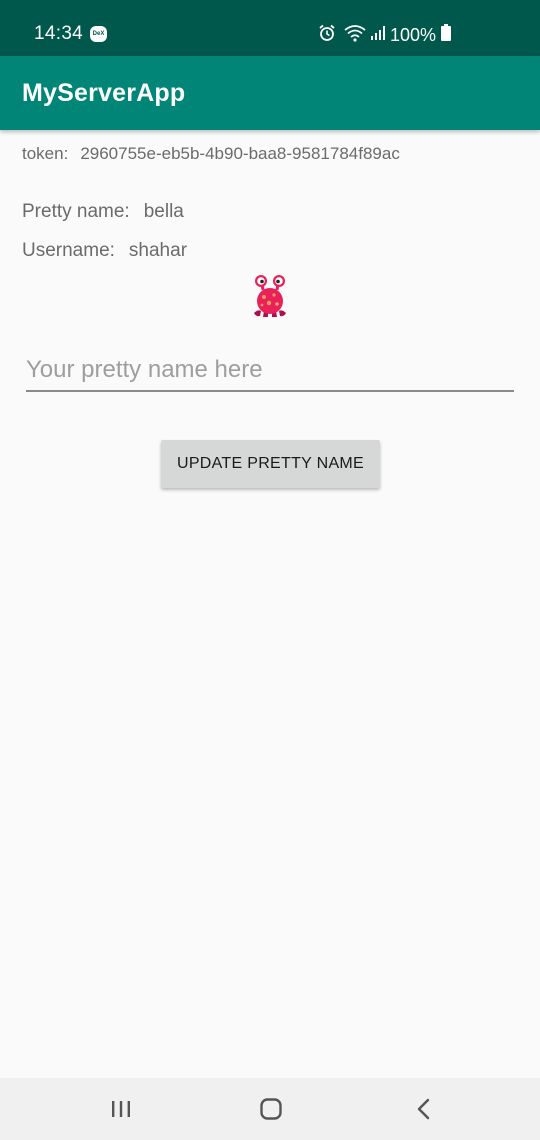  I want to click on dex-icon: DeX, so click(98, 34).